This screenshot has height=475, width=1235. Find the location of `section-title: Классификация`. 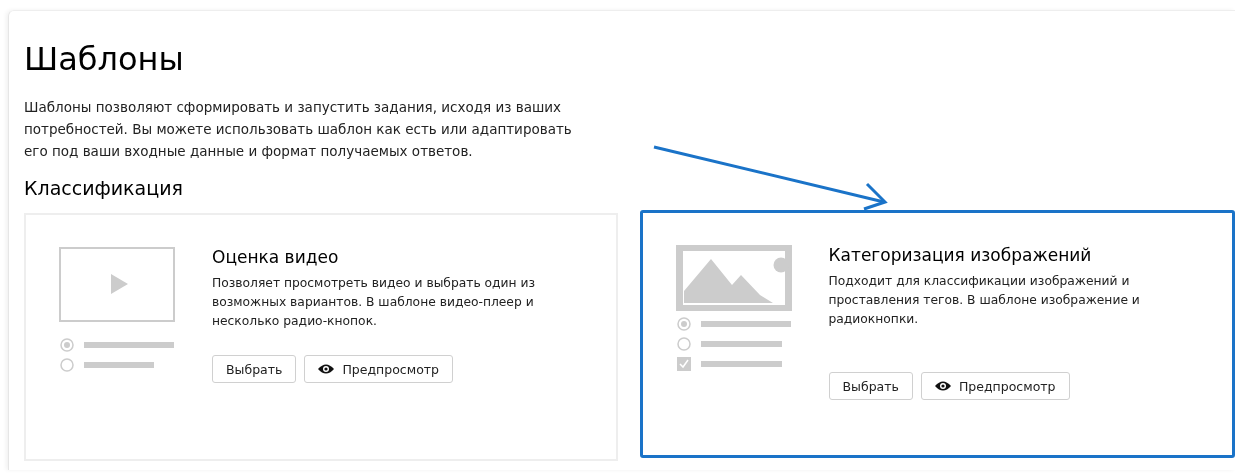

section-title: Классификация is located at coordinates (104, 188).